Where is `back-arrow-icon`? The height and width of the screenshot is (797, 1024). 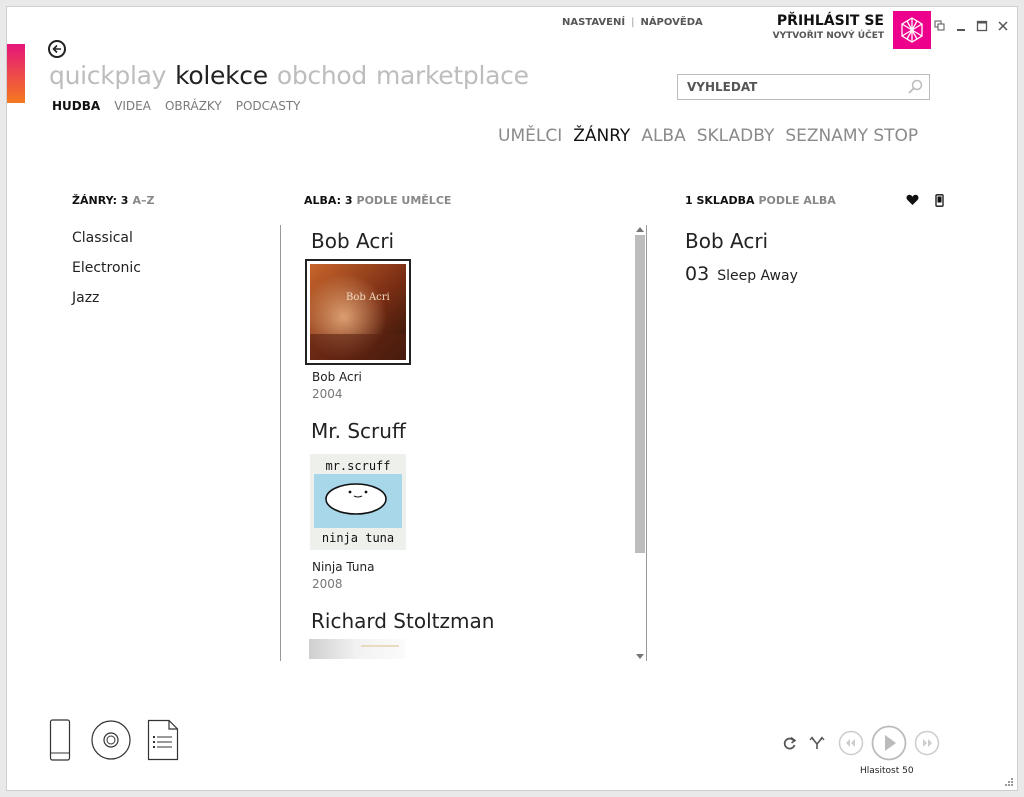
back-arrow-icon is located at coordinates (56, 49).